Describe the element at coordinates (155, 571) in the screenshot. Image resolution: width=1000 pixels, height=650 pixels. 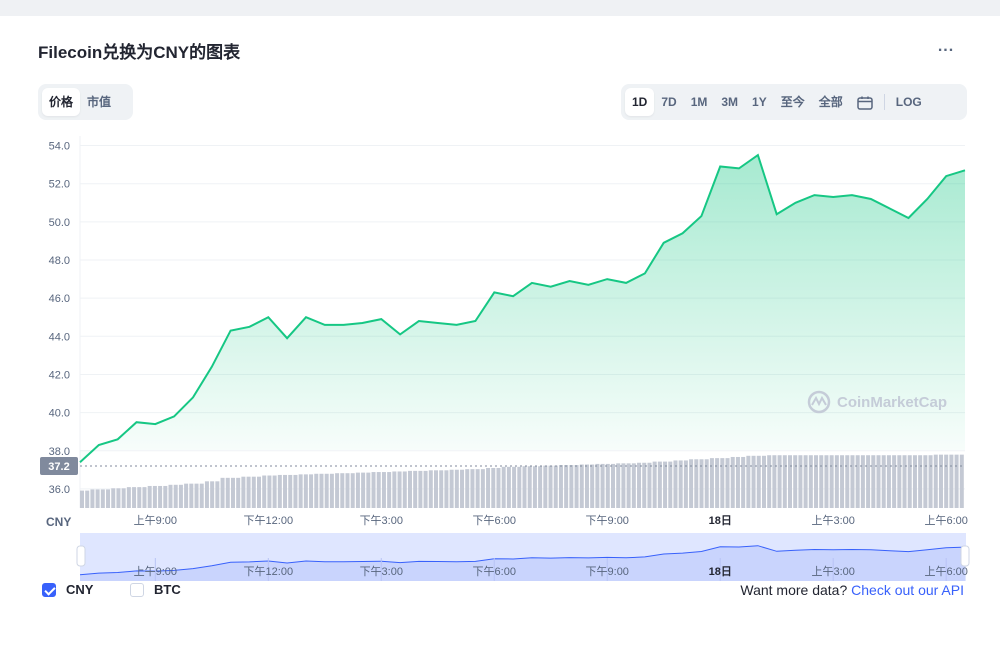
I see `navigator-tick-label: 上午9:00` at that location.